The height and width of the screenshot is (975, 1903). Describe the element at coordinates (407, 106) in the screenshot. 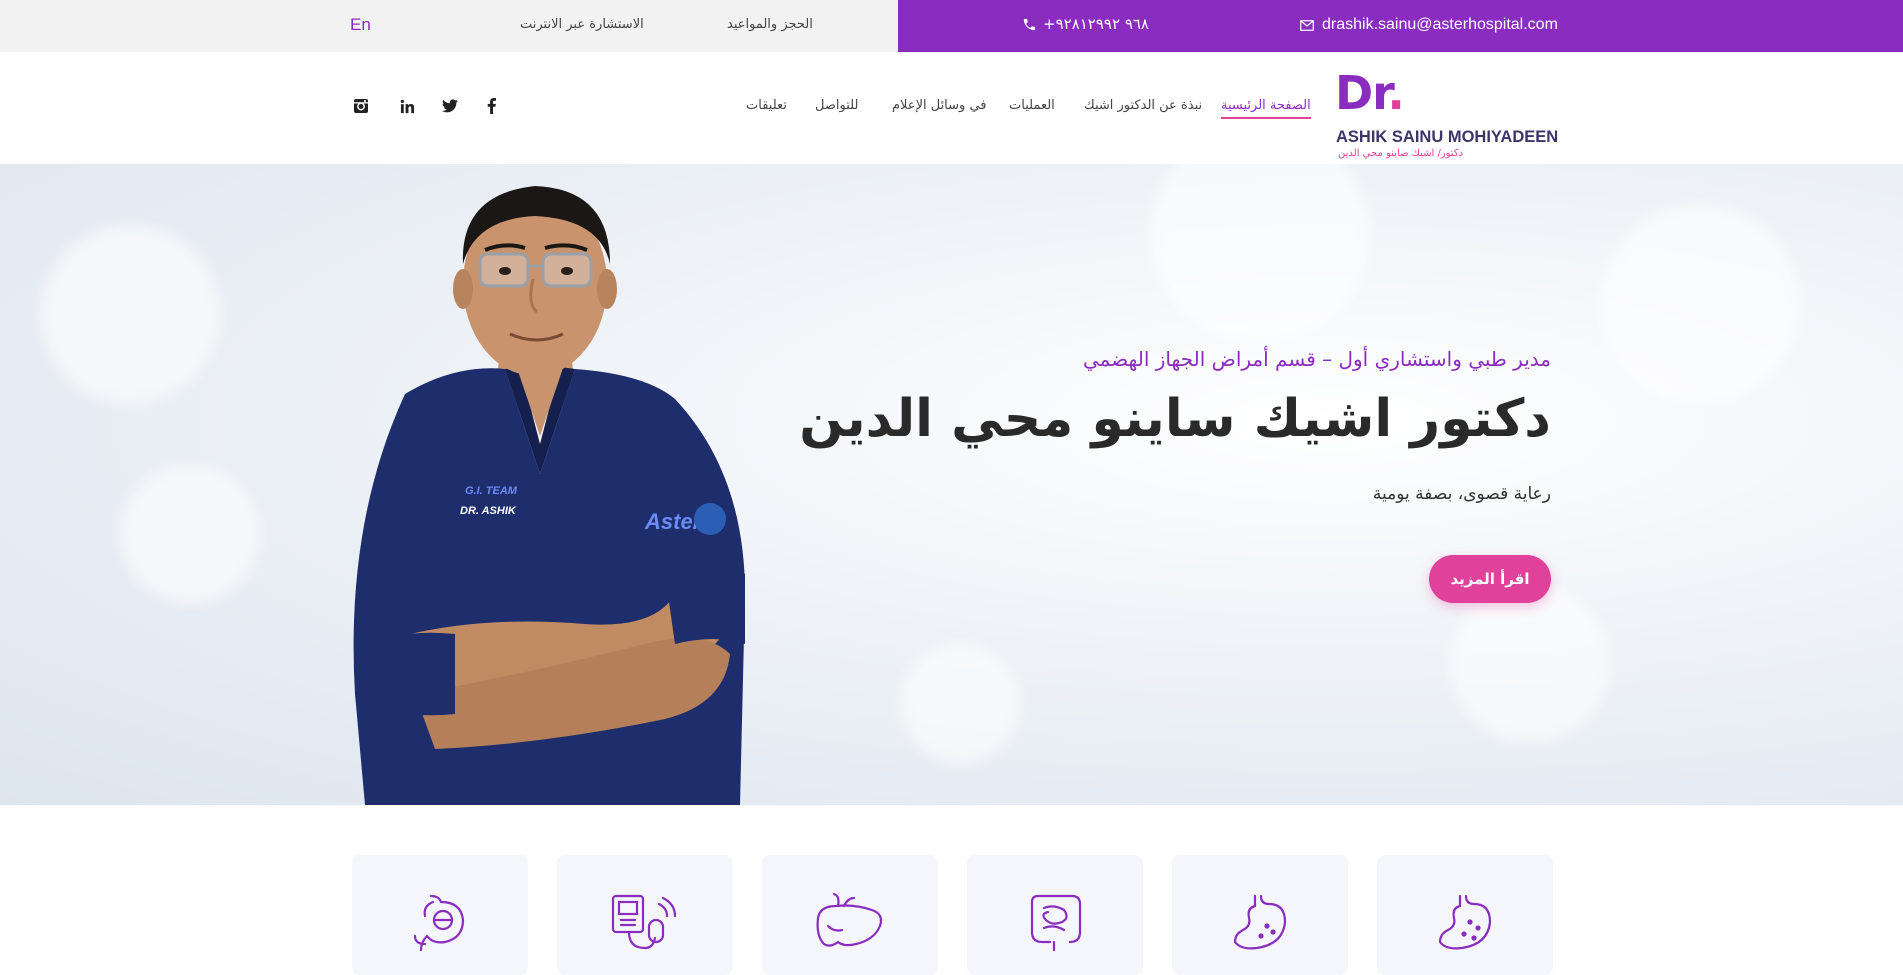

I see `linkedin-icon` at that location.